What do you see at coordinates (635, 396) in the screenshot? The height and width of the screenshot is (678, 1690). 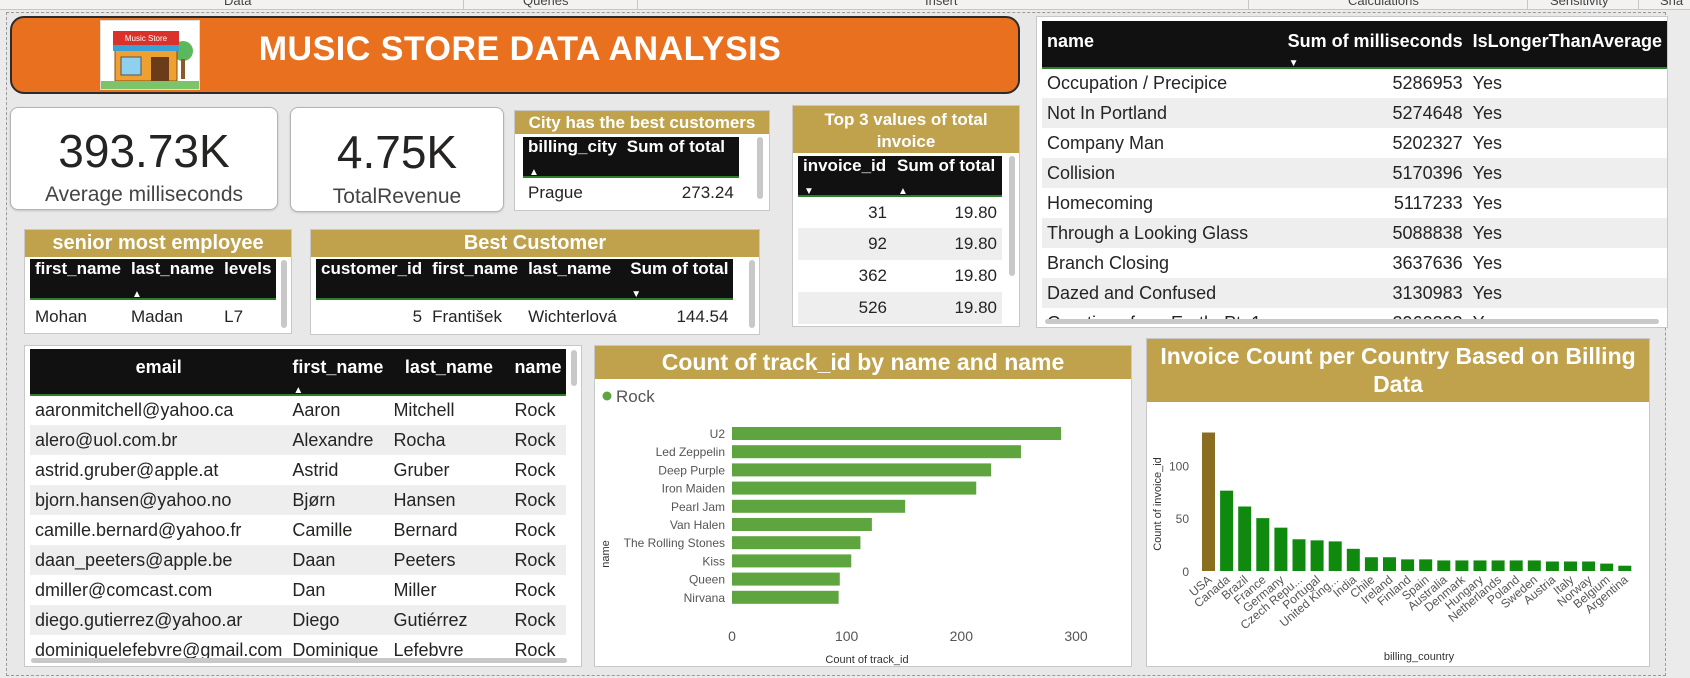 I see `legend-label: Rock` at bounding box center [635, 396].